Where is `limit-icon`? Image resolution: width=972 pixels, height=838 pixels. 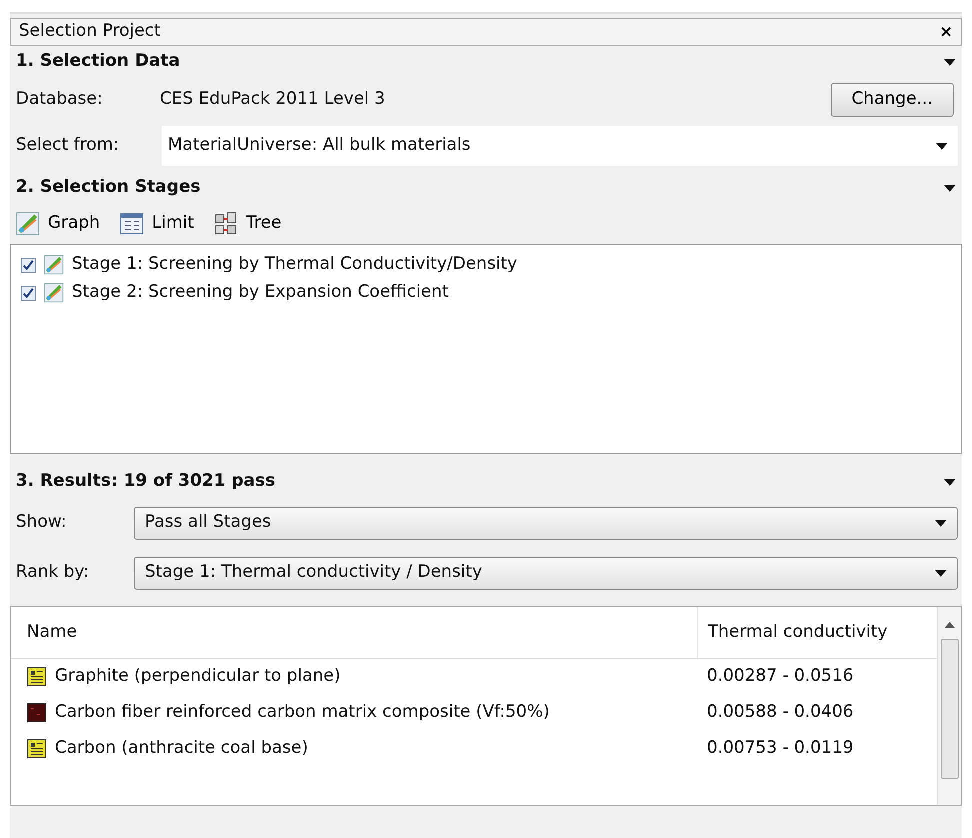 limit-icon is located at coordinates (132, 224).